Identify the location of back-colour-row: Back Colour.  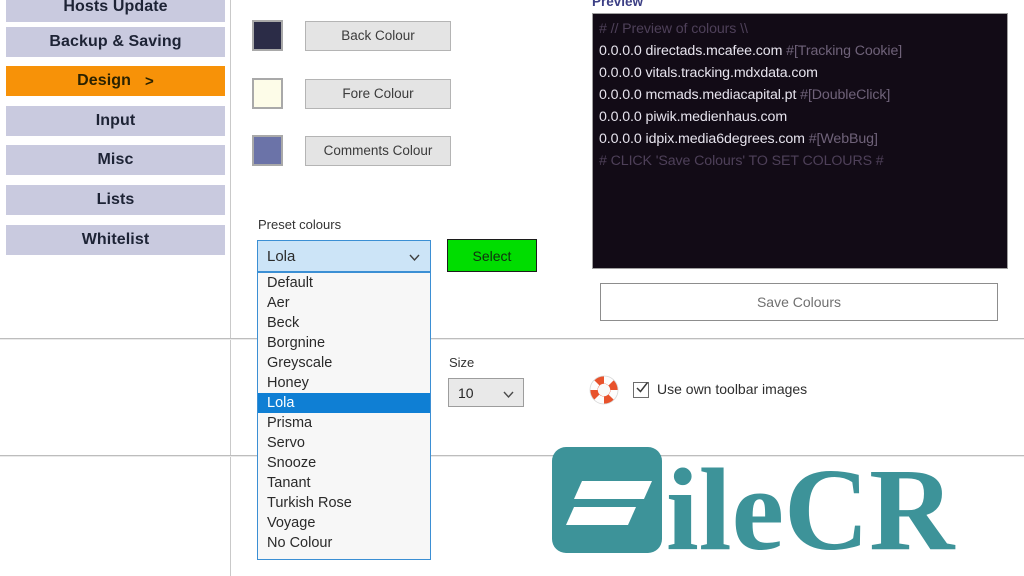
(351, 35).